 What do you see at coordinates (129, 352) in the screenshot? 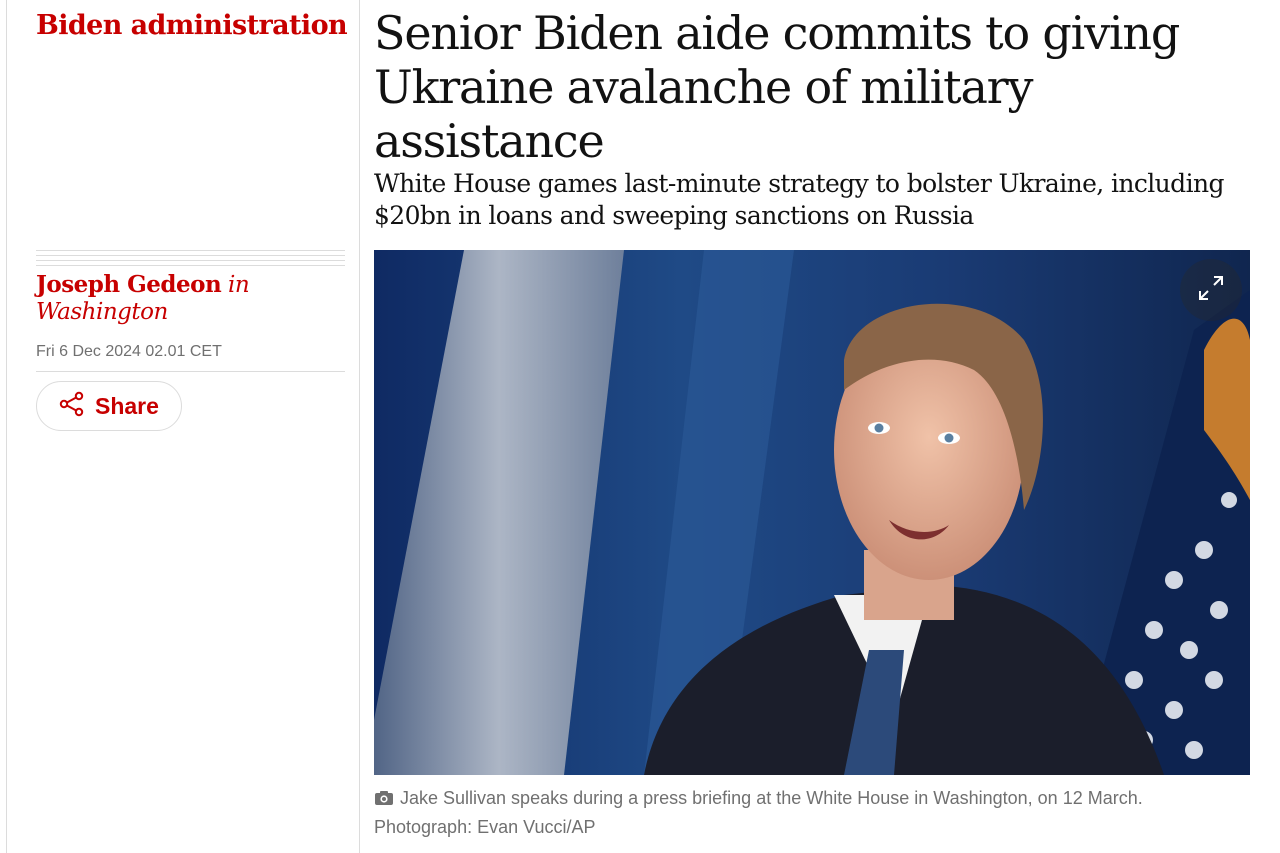
I see `publish-date: Fri 6 Dec 2024 02.01 CET` at bounding box center [129, 352].